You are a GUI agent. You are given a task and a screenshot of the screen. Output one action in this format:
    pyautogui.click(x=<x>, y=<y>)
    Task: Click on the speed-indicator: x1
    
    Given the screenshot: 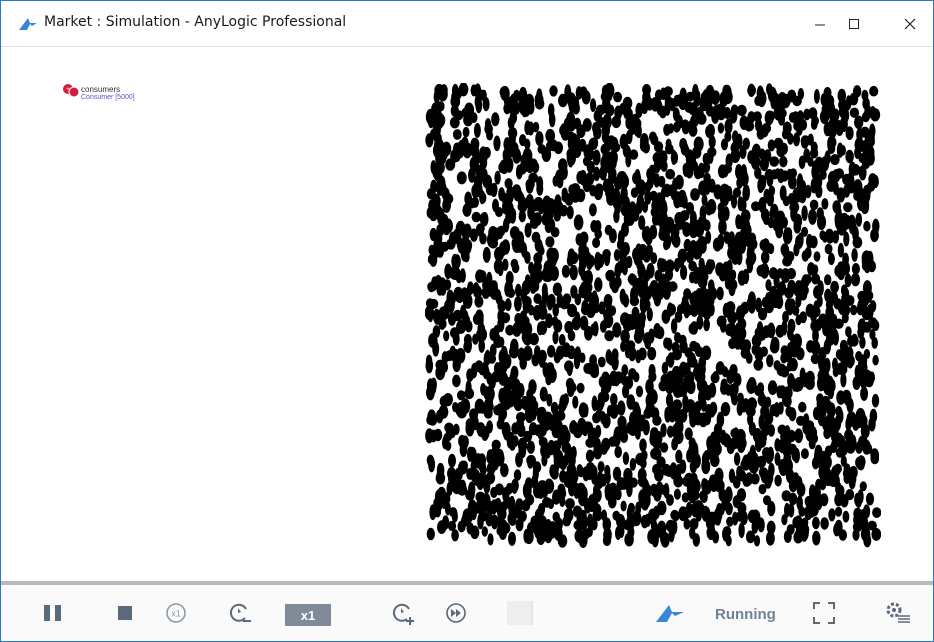 What is the action you would take?
    pyautogui.click(x=308, y=615)
    